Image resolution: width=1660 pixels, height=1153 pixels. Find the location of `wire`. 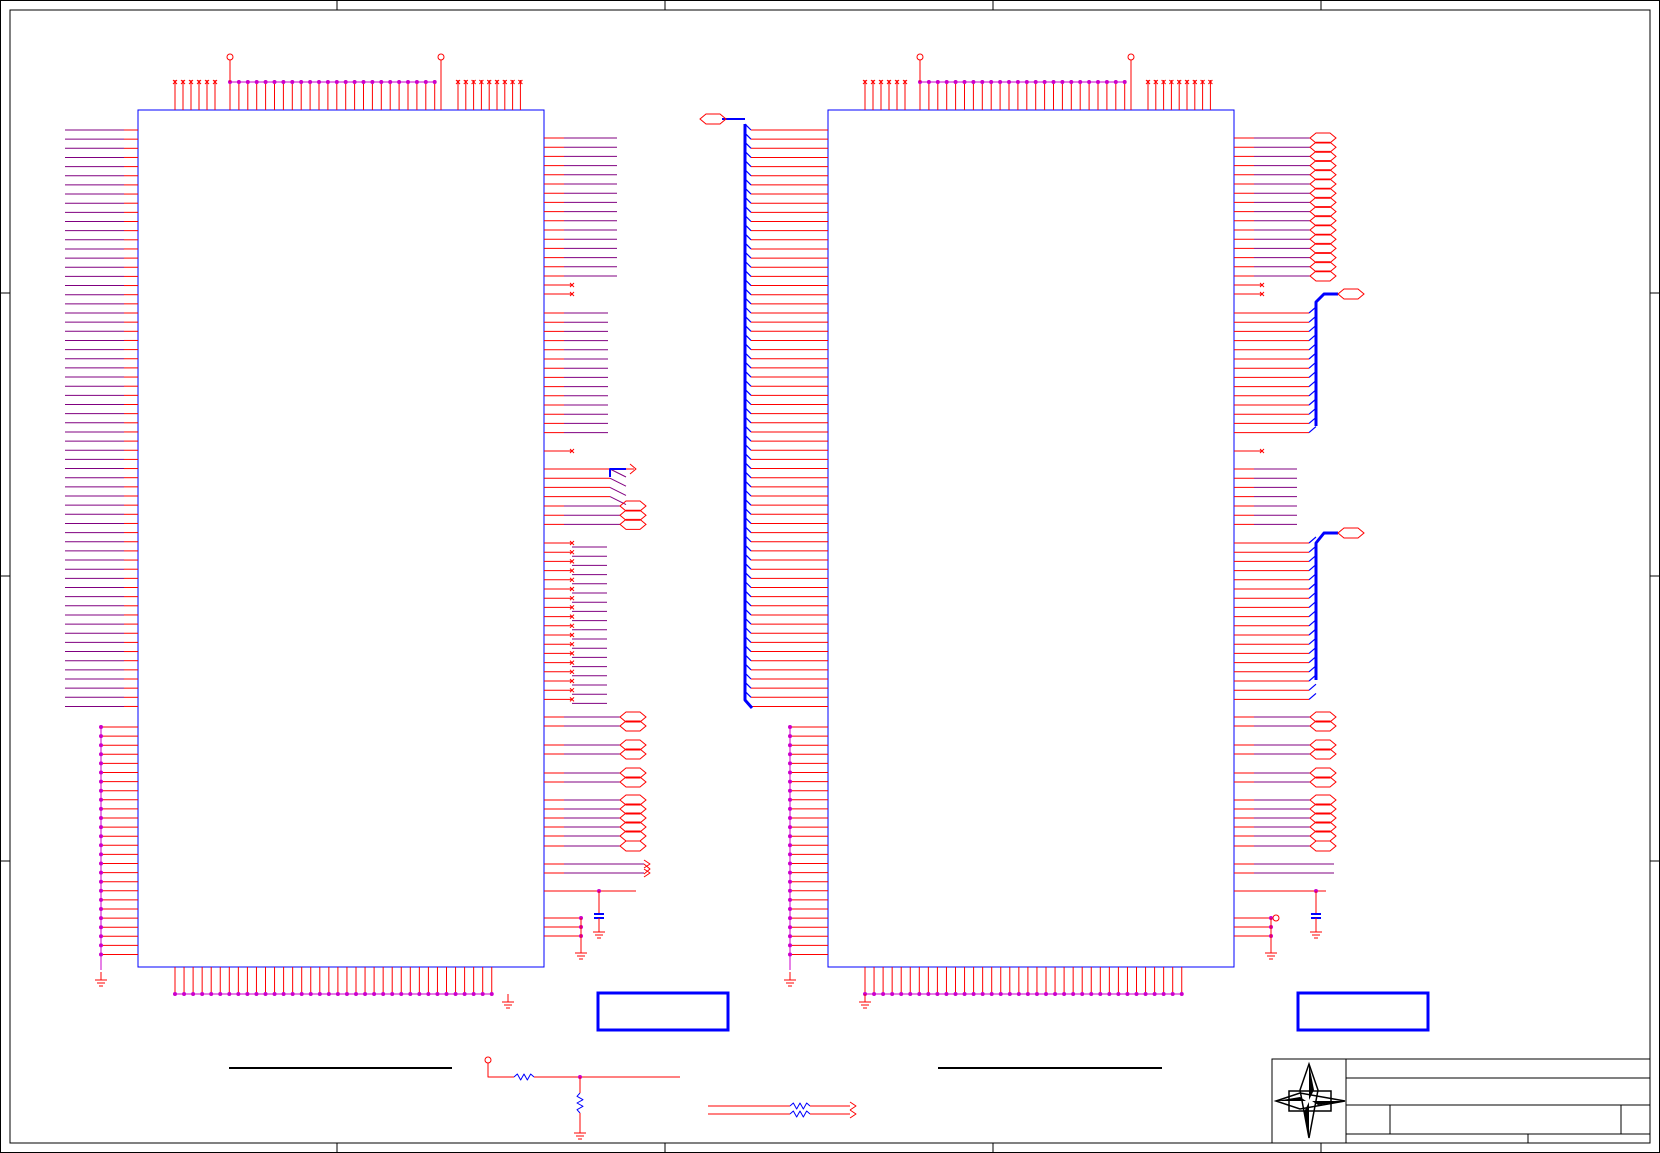

wire is located at coordinates (500, 1070).